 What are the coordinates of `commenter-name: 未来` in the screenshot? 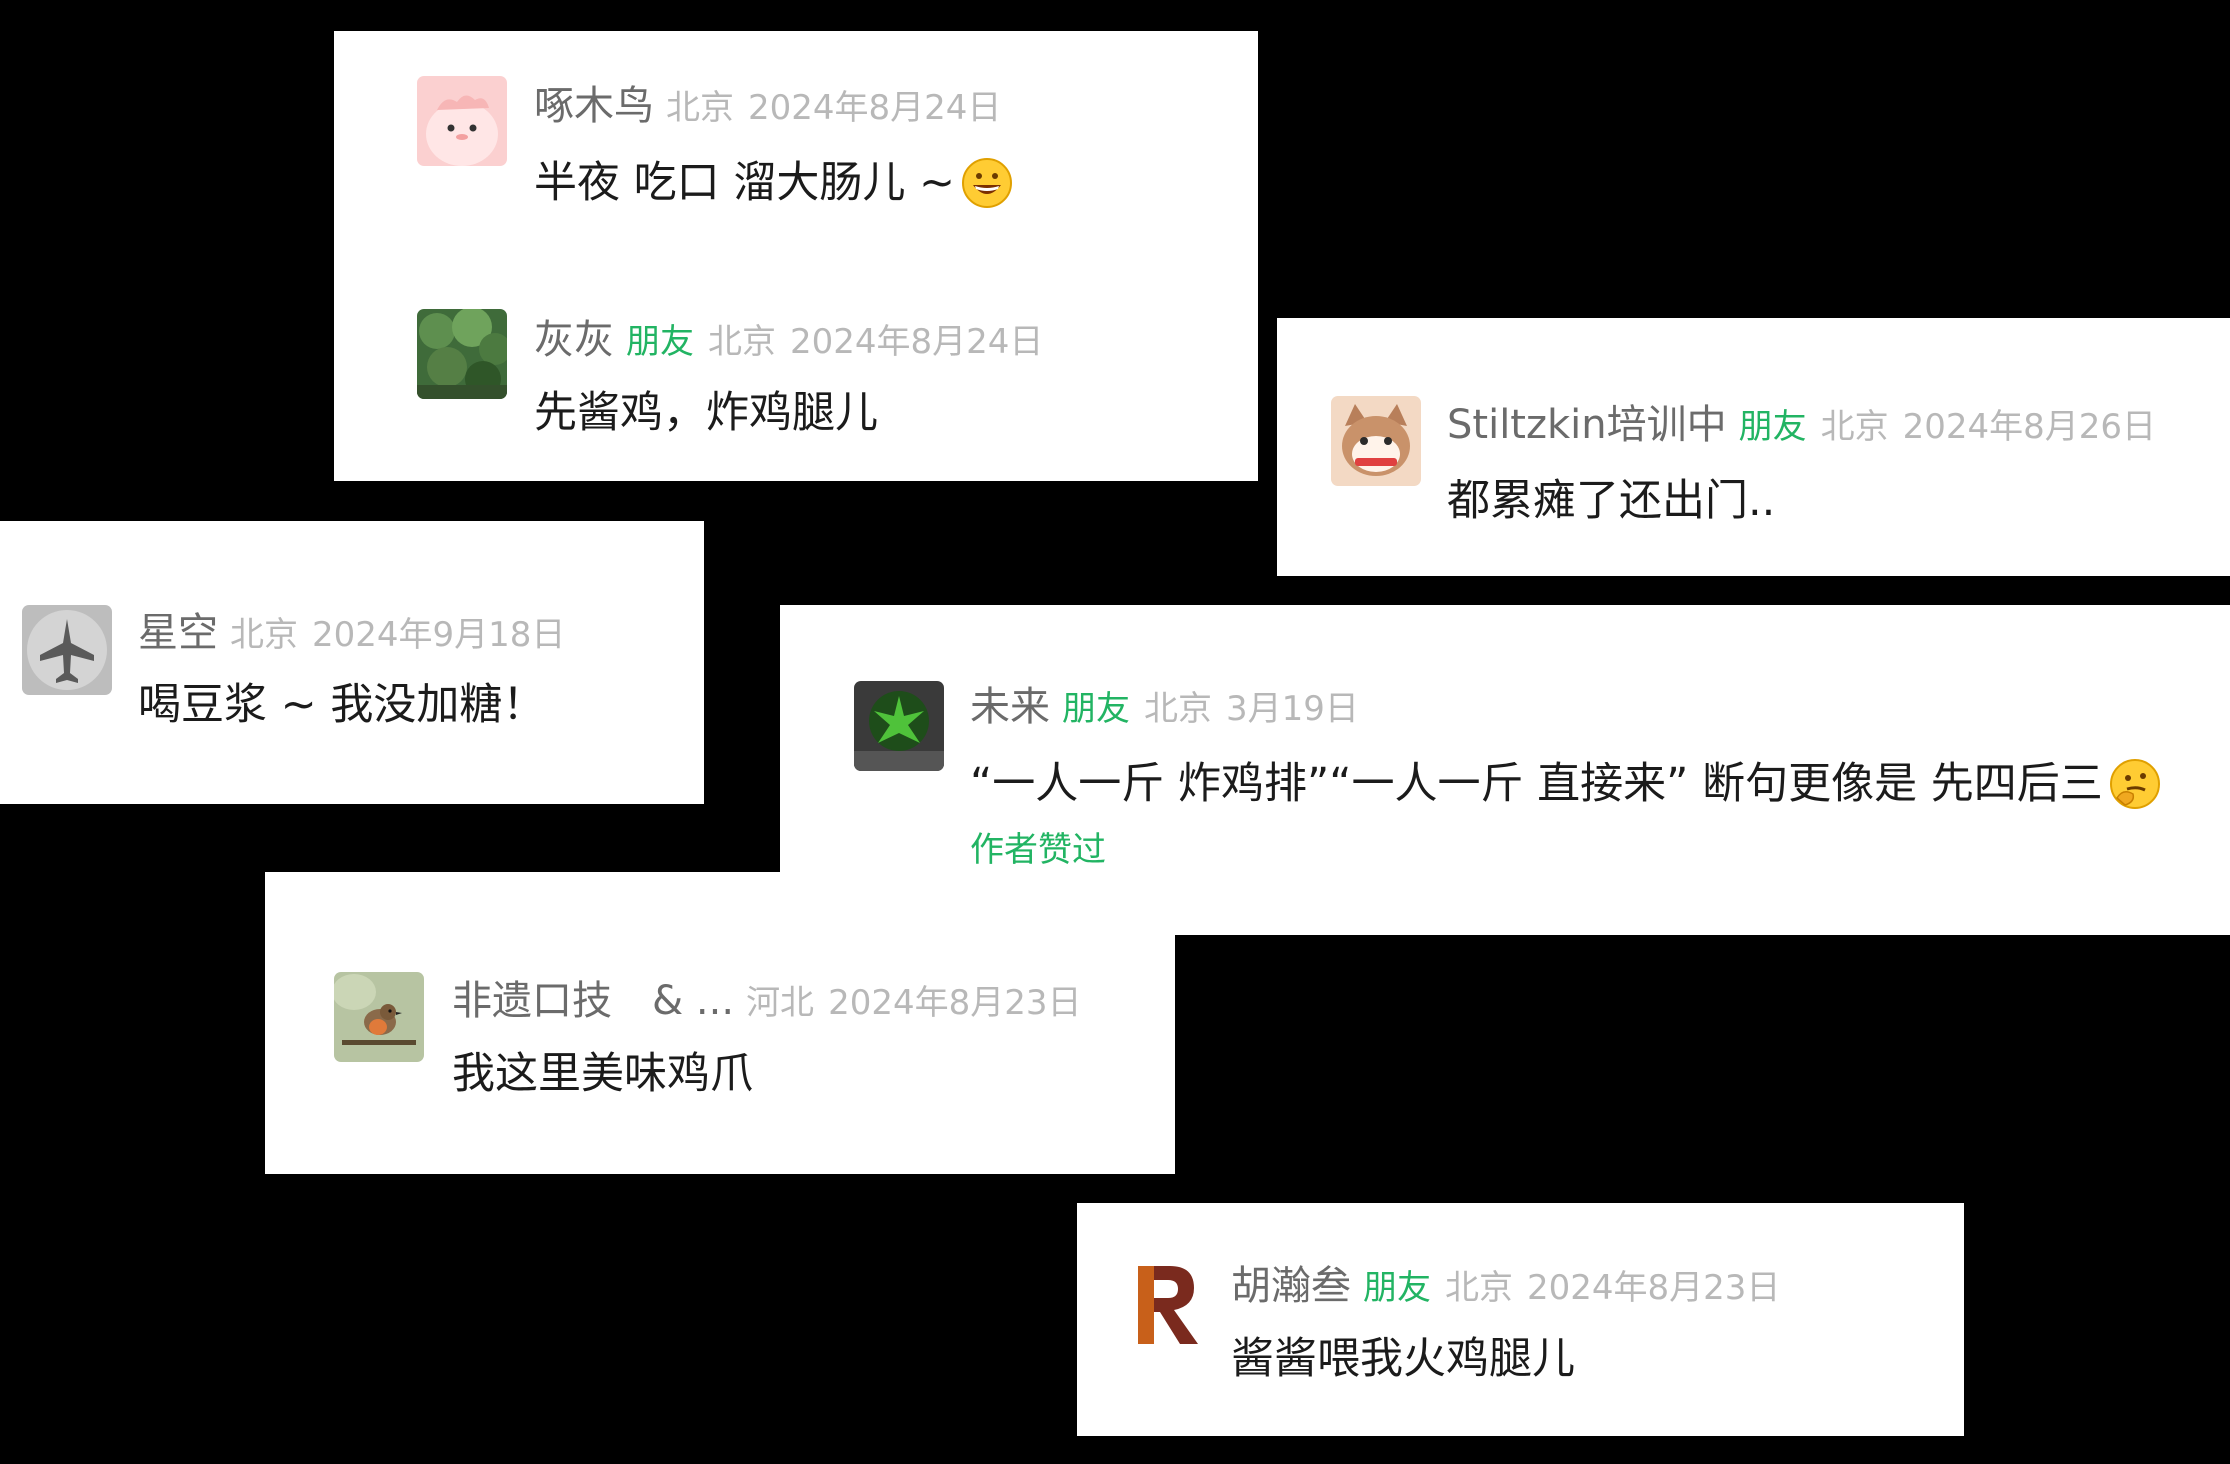 It's located at (1010, 707).